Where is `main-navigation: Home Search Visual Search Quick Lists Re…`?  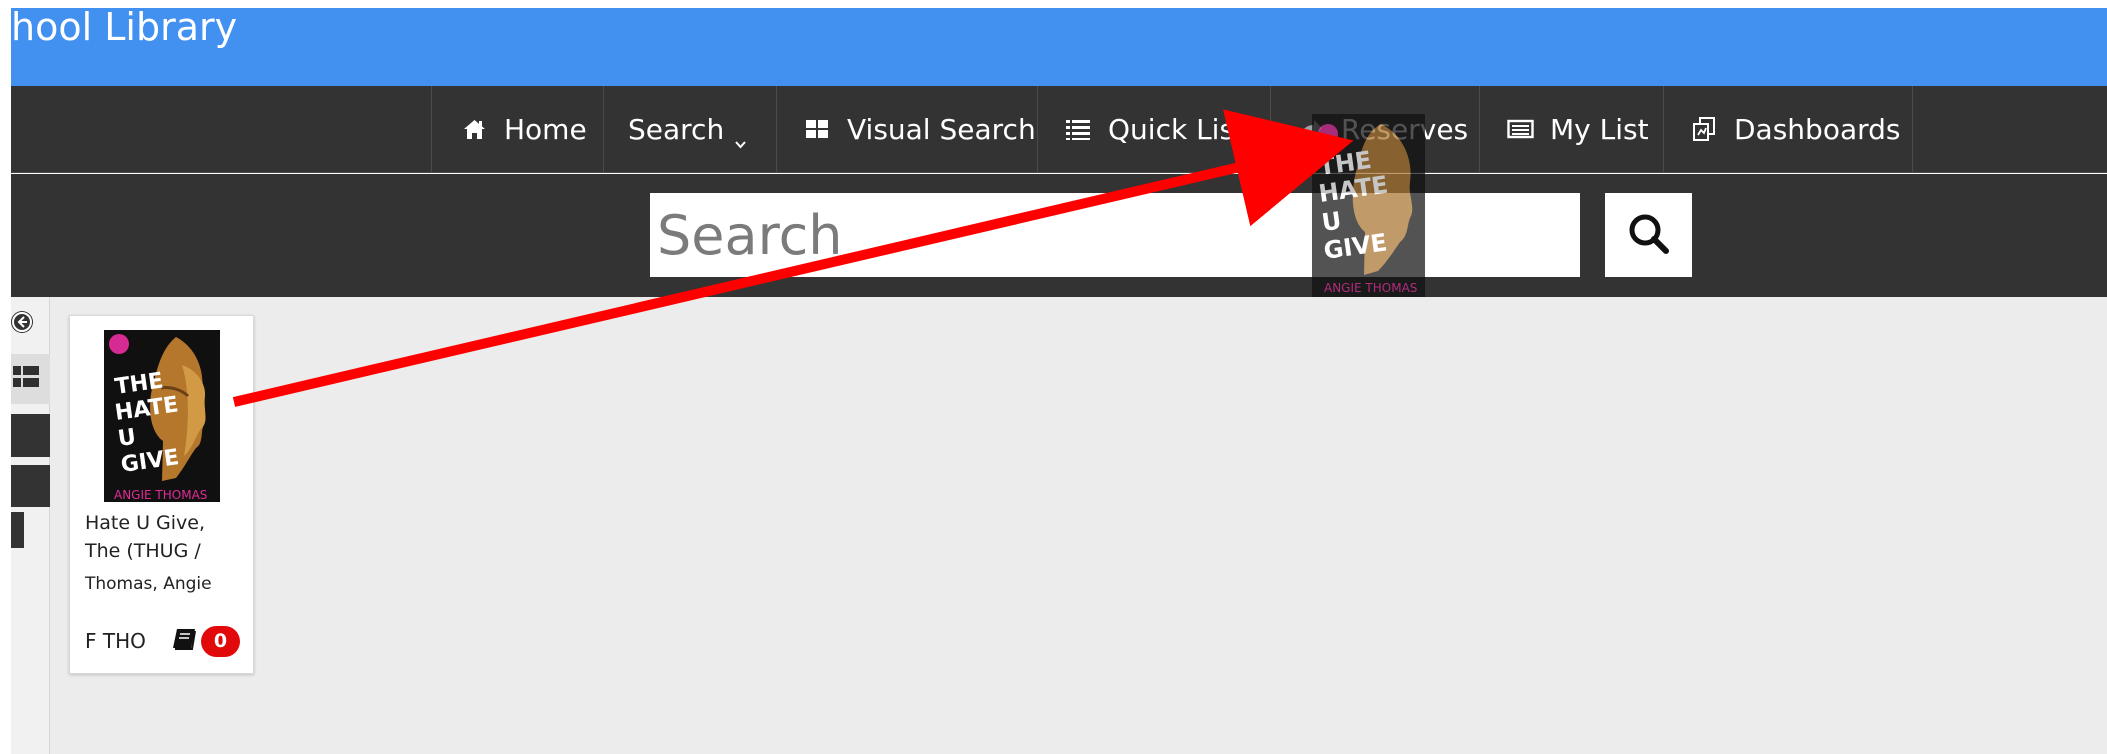
main-navigation: Home Search Visual Search Quick Lists Re… is located at coordinates (1059, 129).